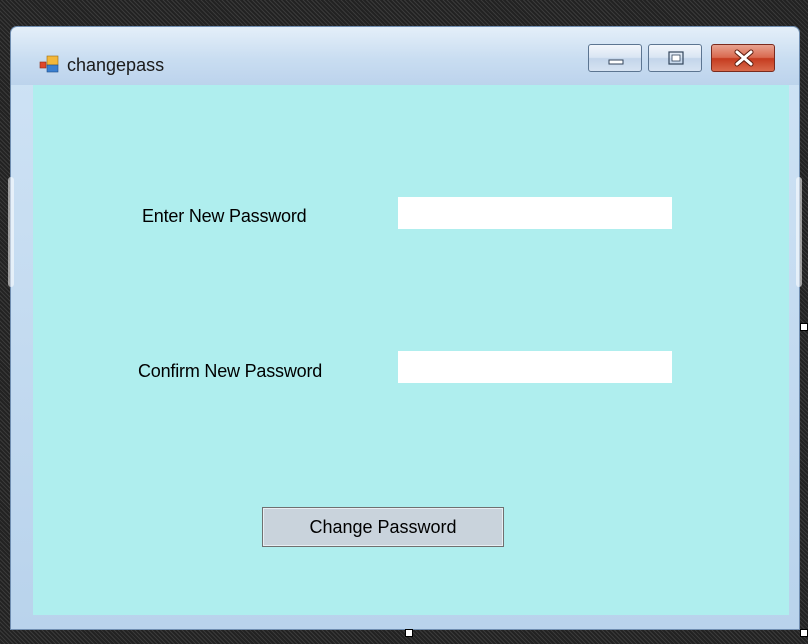 This screenshot has width=808, height=644. I want to click on close-icon, so click(744, 58).